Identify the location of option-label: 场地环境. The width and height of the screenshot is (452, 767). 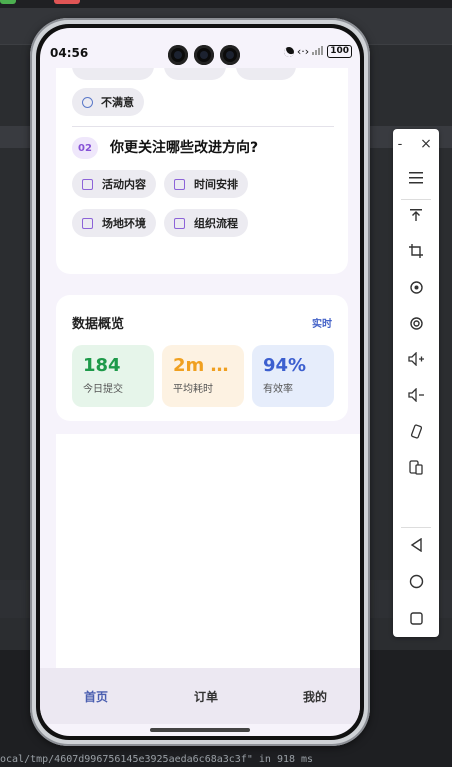
(124, 223).